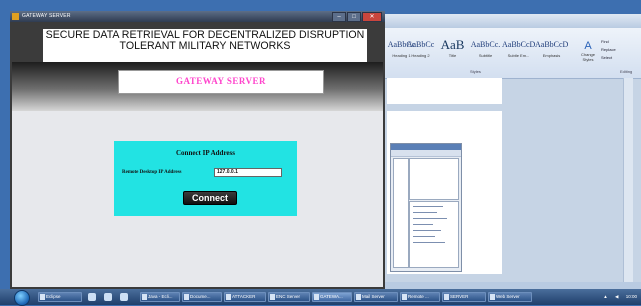 The image size is (641, 306). What do you see at coordinates (444, 91) in the screenshot?
I see `document-page-top` at bounding box center [444, 91].